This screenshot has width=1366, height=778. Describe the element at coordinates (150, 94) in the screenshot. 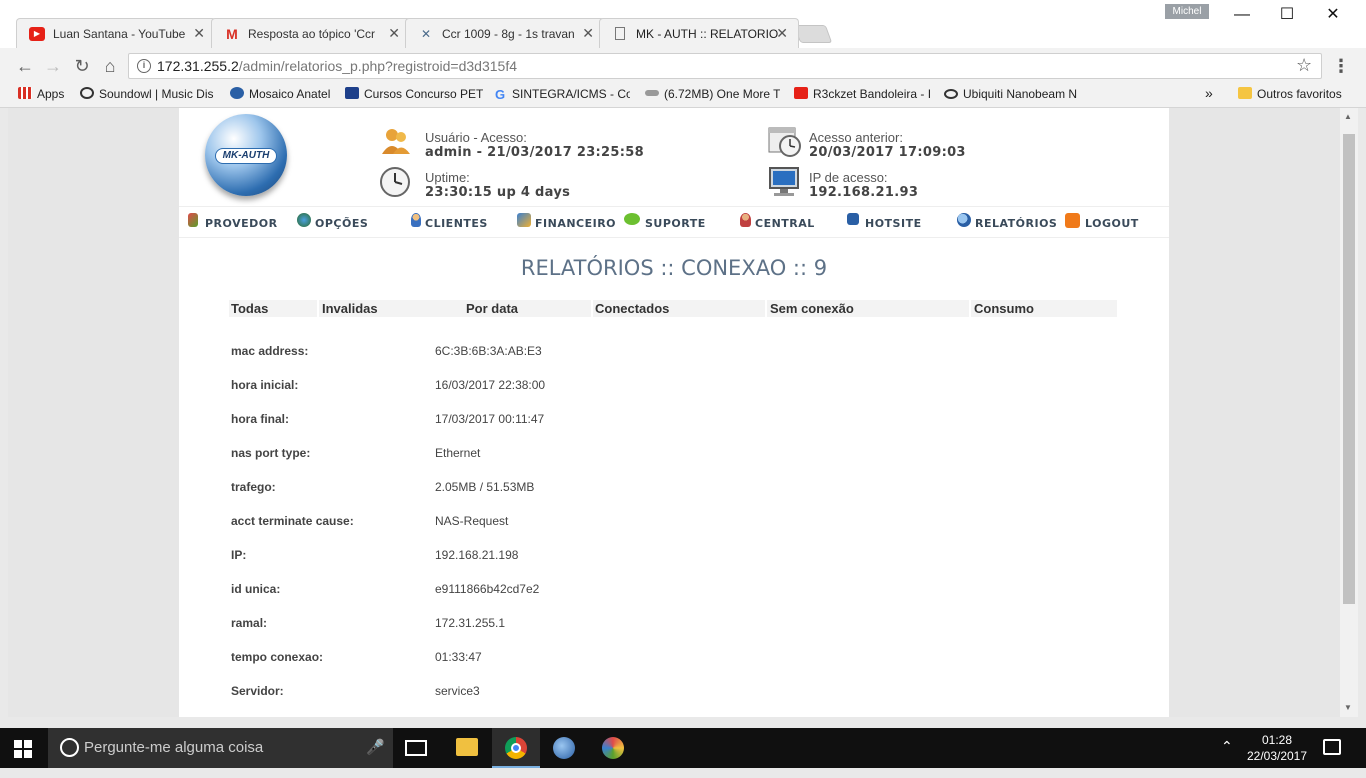

I see `bookmark-soundowl: Soundowl | Music Dis` at that location.